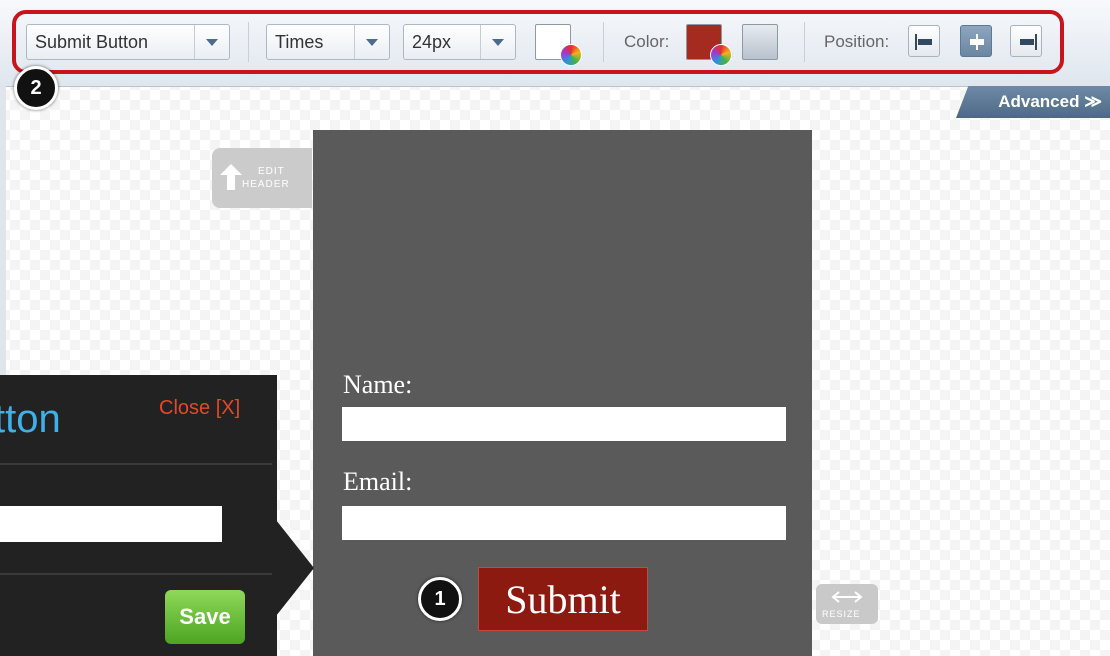  What do you see at coordinates (563, 599) in the screenshot?
I see `submit-button: Submit` at bounding box center [563, 599].